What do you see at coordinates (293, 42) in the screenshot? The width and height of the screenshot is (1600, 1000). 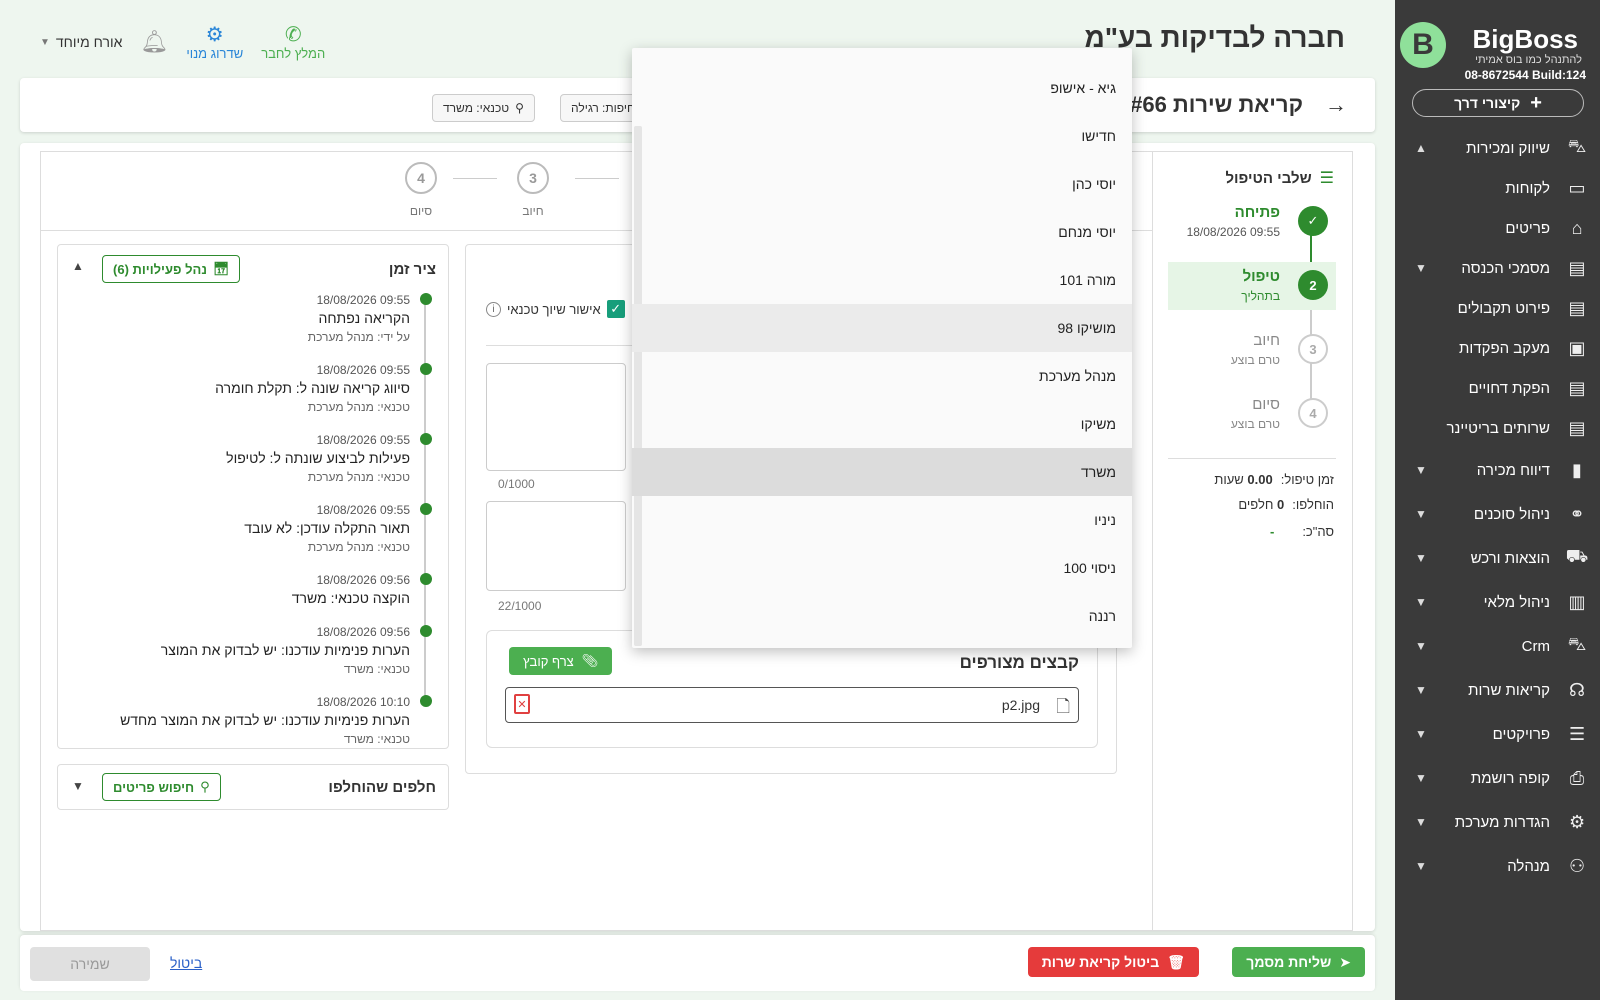 I see `recommend-link: ✆ המלץ לחבר` at bounding box center [293, 42].